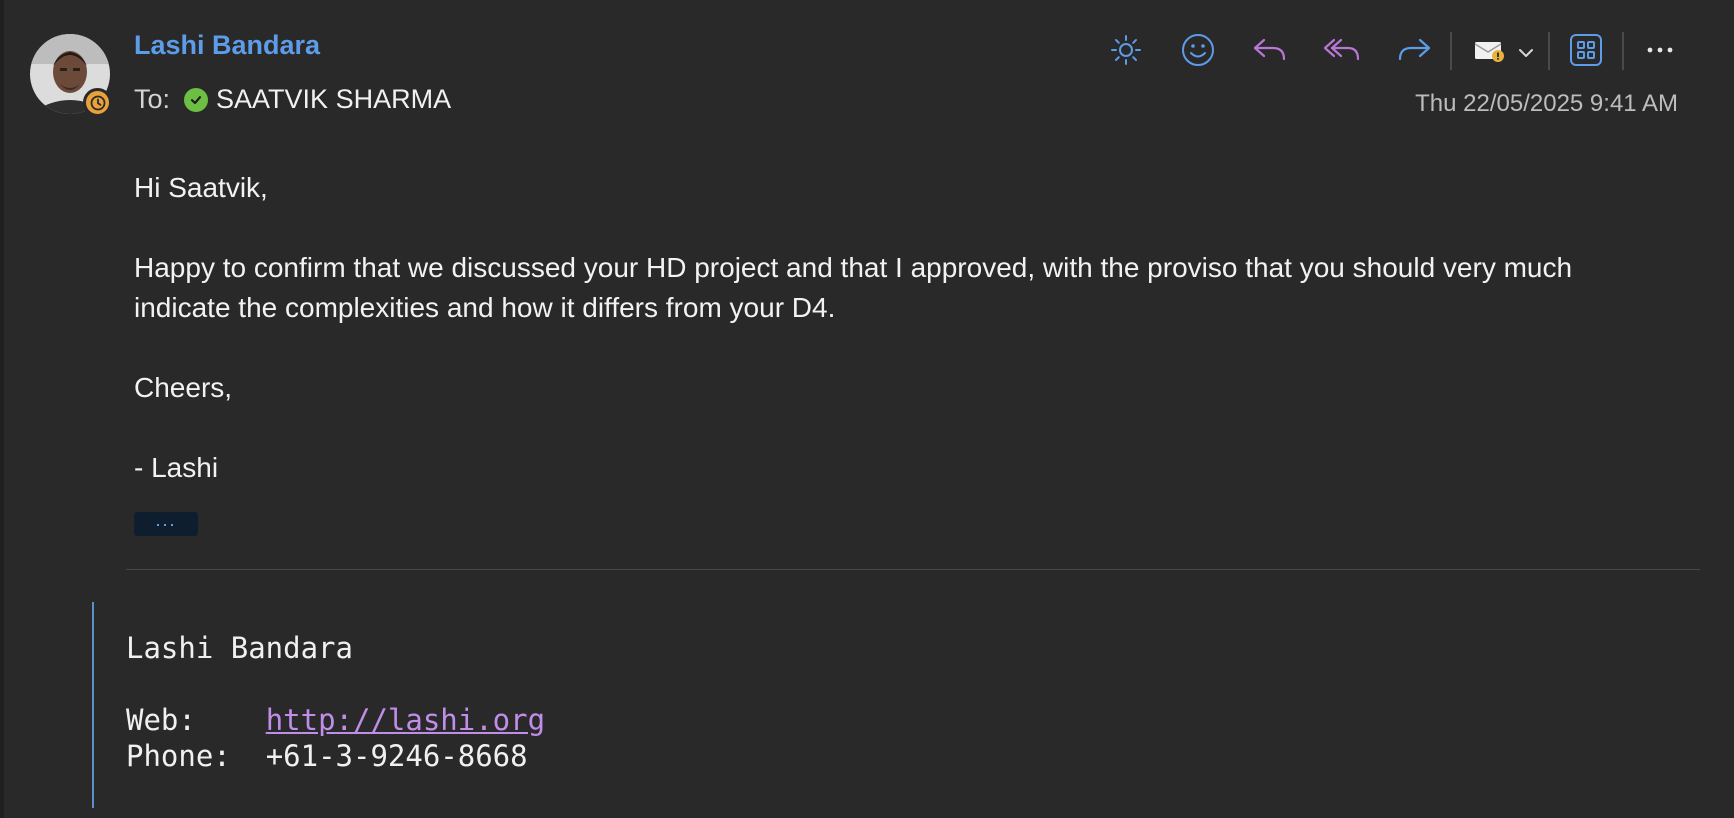 This screenshot has height=818, width=1734. What do you see at coordinates (1546, 103) in the screenshot?
I see `message-timestamp: Thu 22/05/2025 9:41 AM` at bounding box center [1546, 103].